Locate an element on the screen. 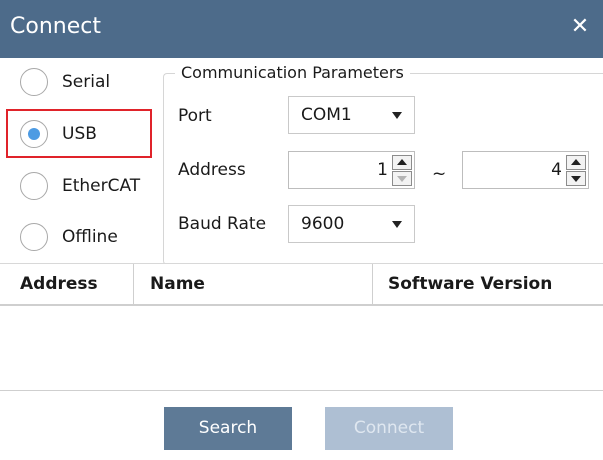  baud-rate-value: 9600 is located at coordinates (323, 224).